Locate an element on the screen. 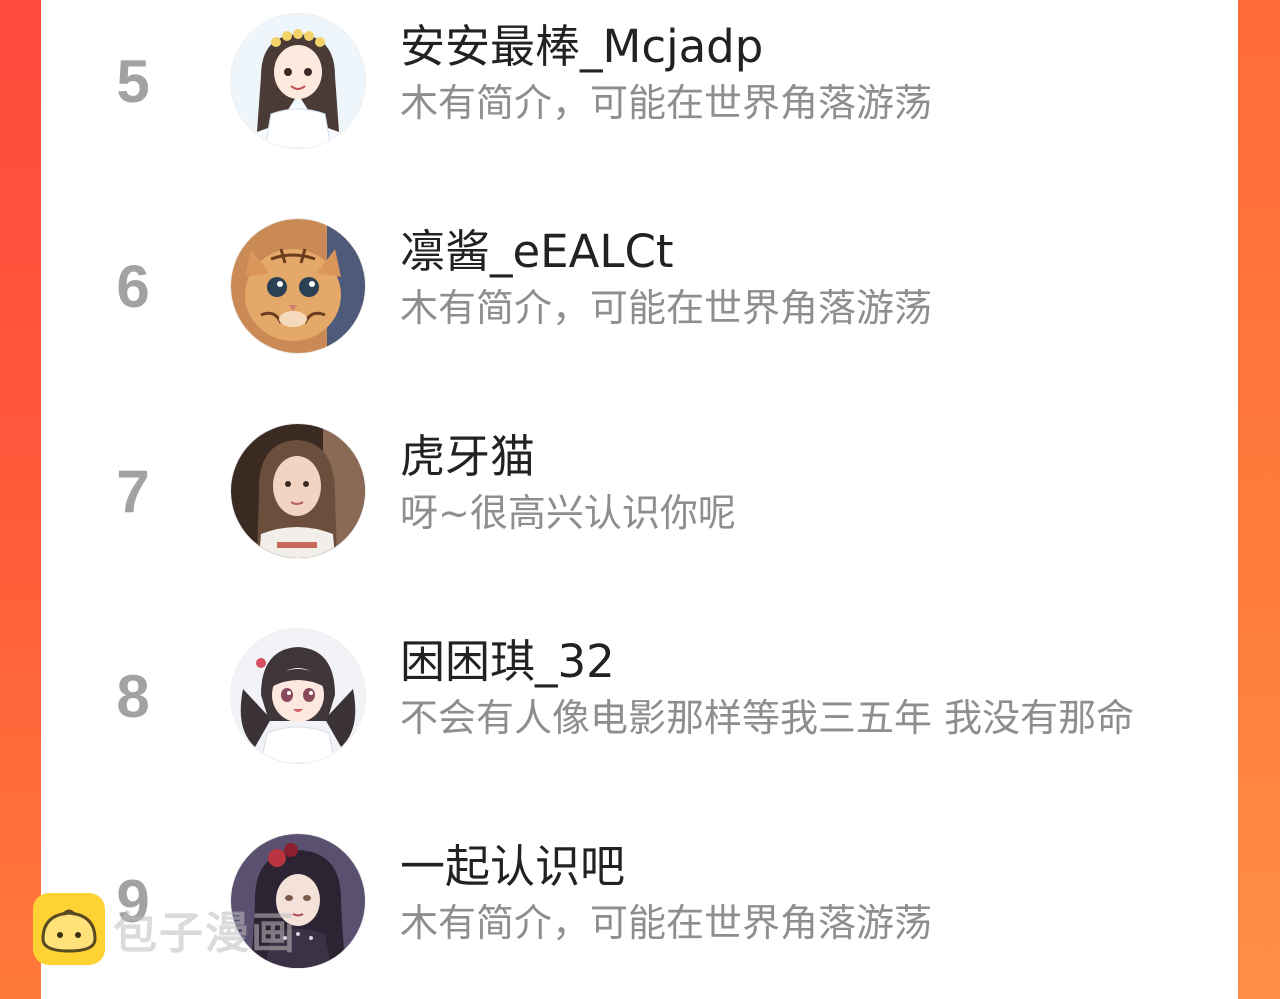  watermark: 包子漫画 is located at coordinates (165, 929).